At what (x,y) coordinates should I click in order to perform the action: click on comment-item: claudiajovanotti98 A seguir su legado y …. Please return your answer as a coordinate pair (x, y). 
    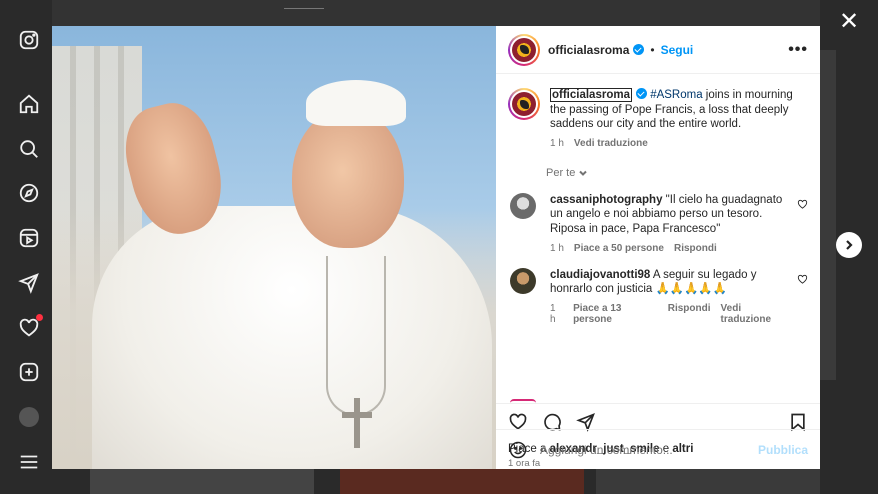
    Looking at the image, I should click on (658, 296).